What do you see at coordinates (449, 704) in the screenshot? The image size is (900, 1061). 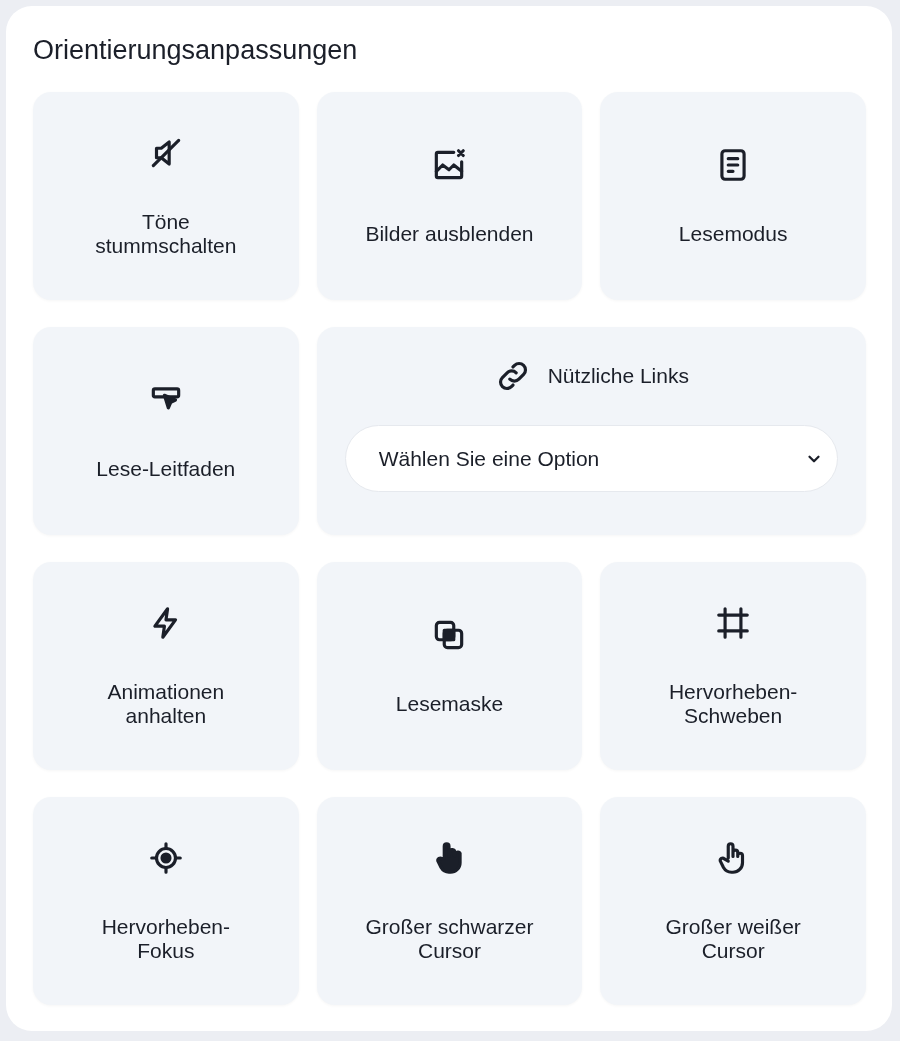 I see `option-label: Lesemaske` at bounding box center [449, 704].